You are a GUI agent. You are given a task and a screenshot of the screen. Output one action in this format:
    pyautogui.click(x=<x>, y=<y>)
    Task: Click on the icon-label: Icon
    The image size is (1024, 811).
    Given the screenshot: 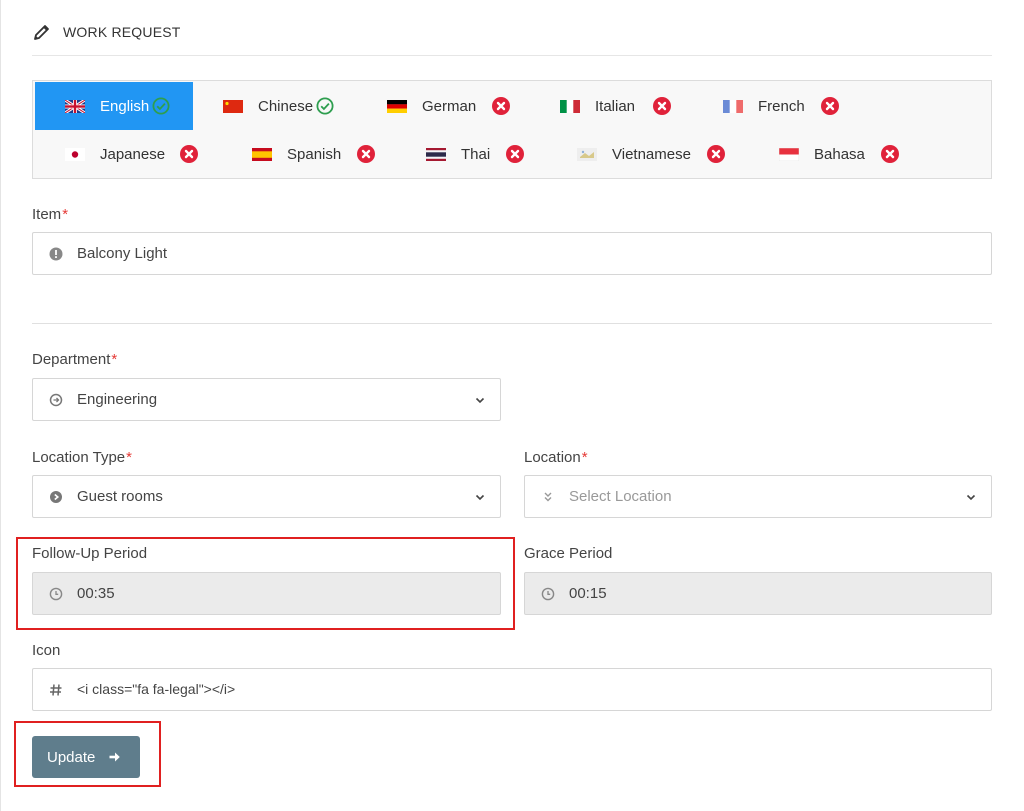 What is the action you would take?
    pyautogui.click(x=46, y=650)
    